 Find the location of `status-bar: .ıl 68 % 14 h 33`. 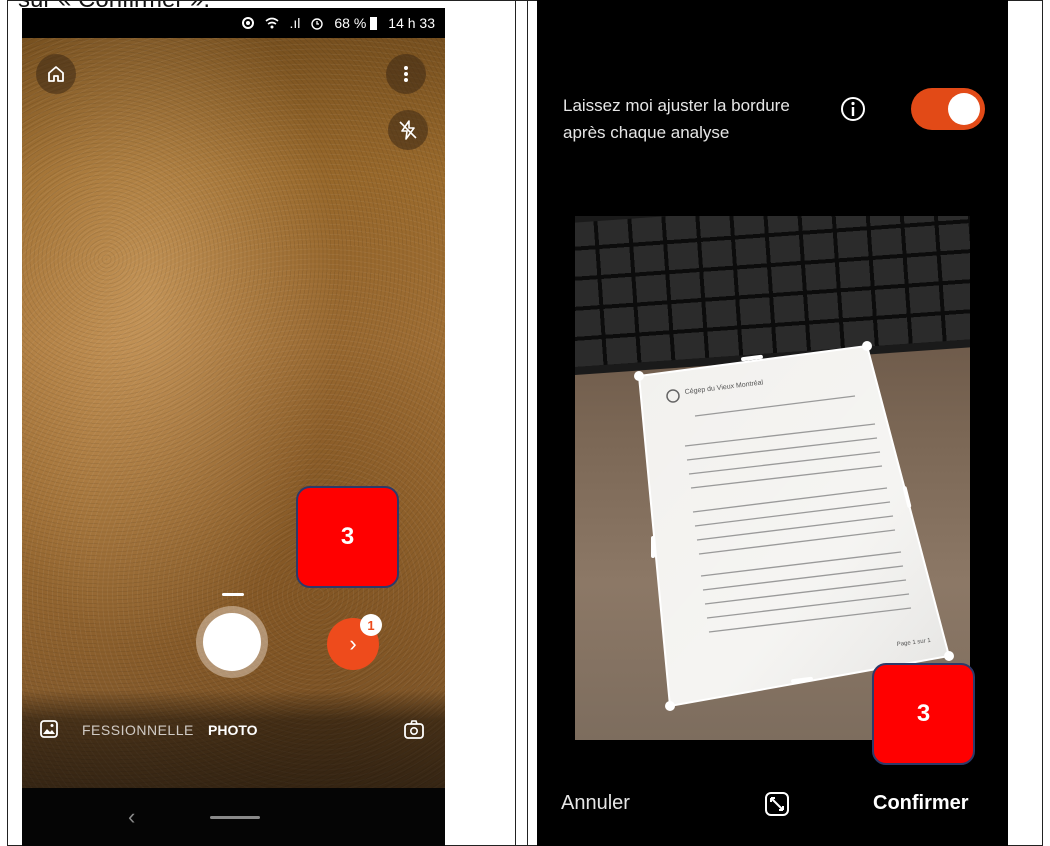

status-bar: .ıl 68 % 14 h 33 is located at coordinates (233, 23).